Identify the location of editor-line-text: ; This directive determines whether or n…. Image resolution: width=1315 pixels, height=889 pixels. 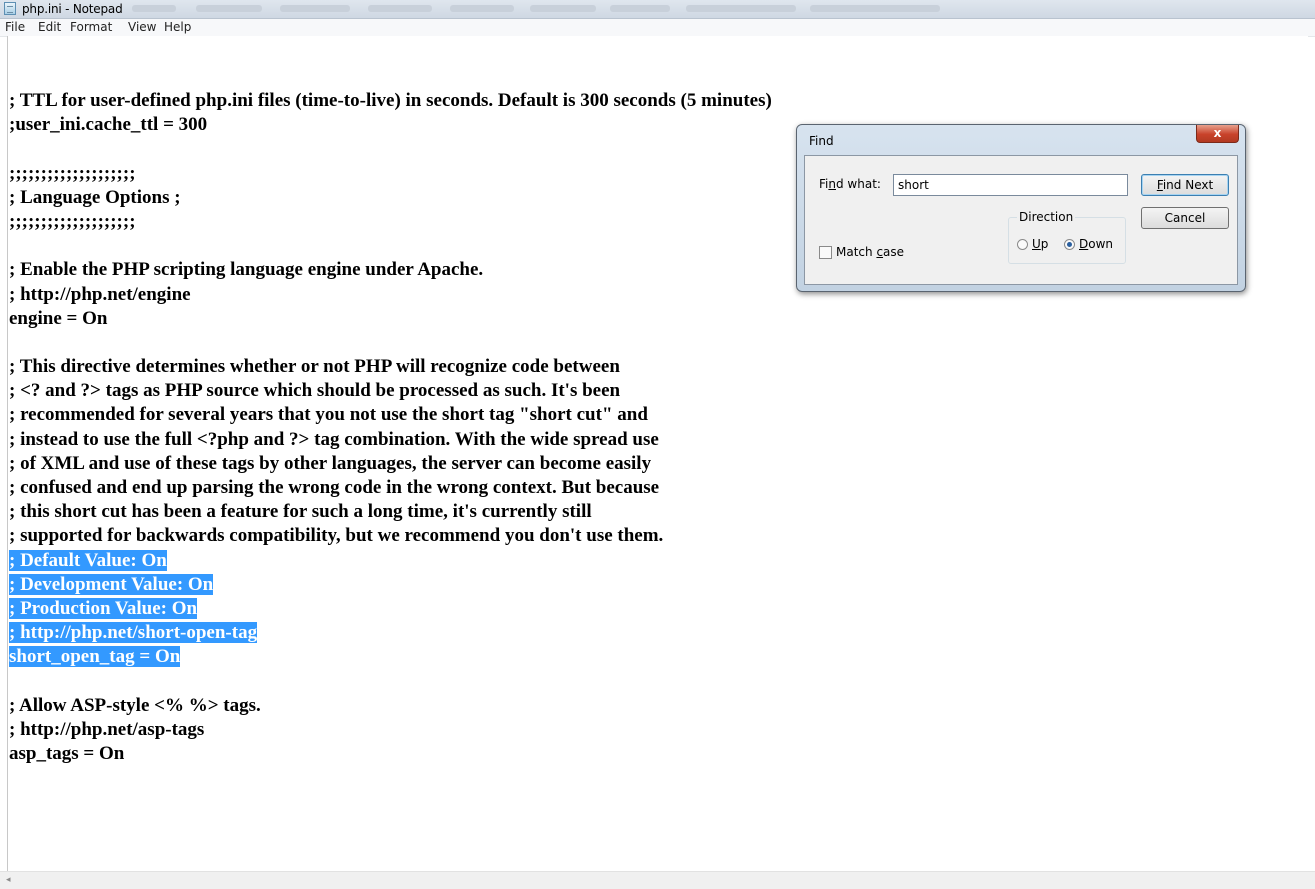
(314, 367).